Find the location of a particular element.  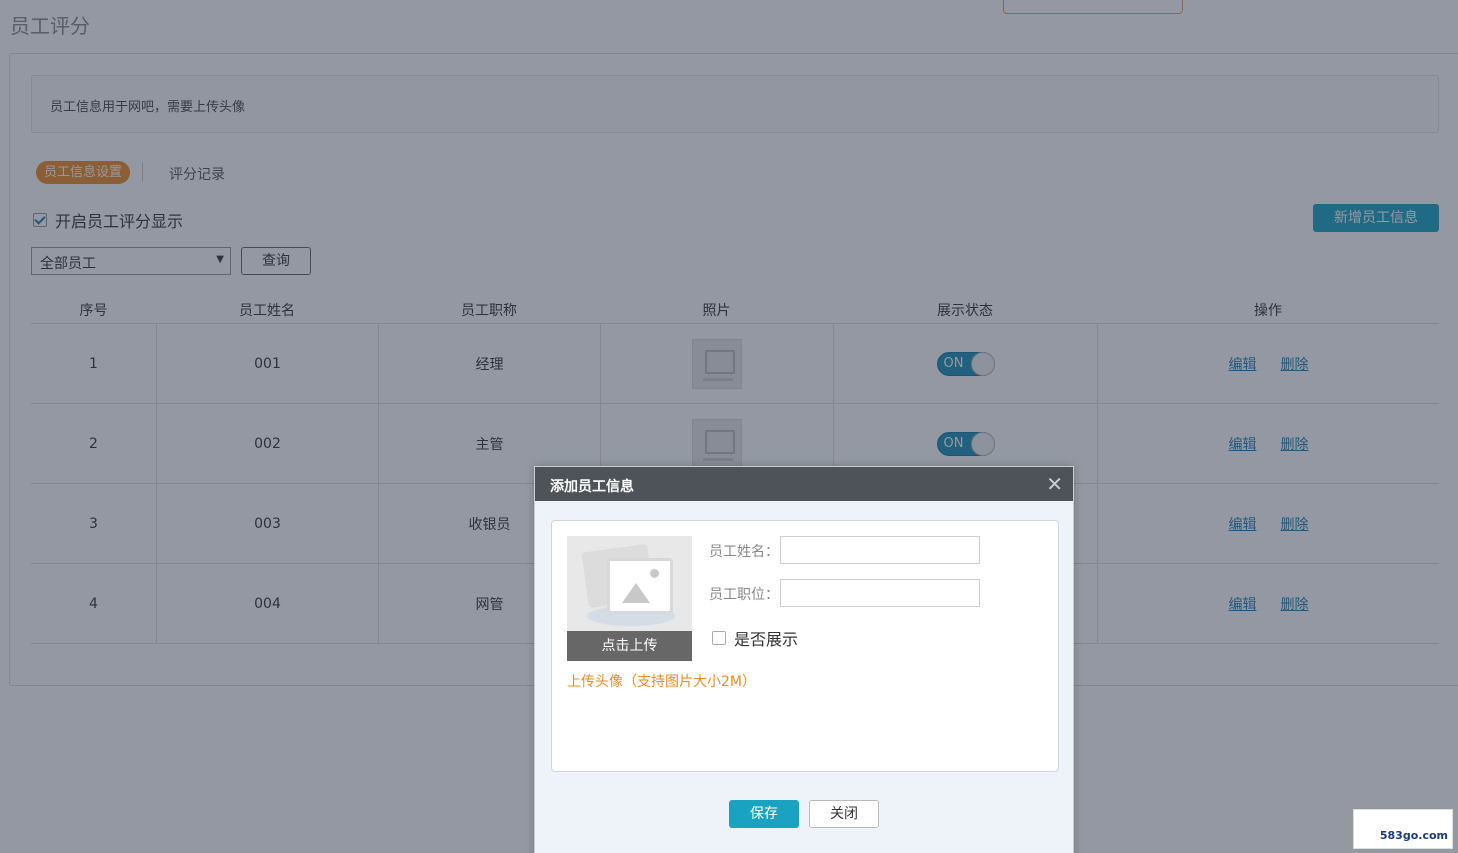

employee-position-input is located at coordinates (880, 593).